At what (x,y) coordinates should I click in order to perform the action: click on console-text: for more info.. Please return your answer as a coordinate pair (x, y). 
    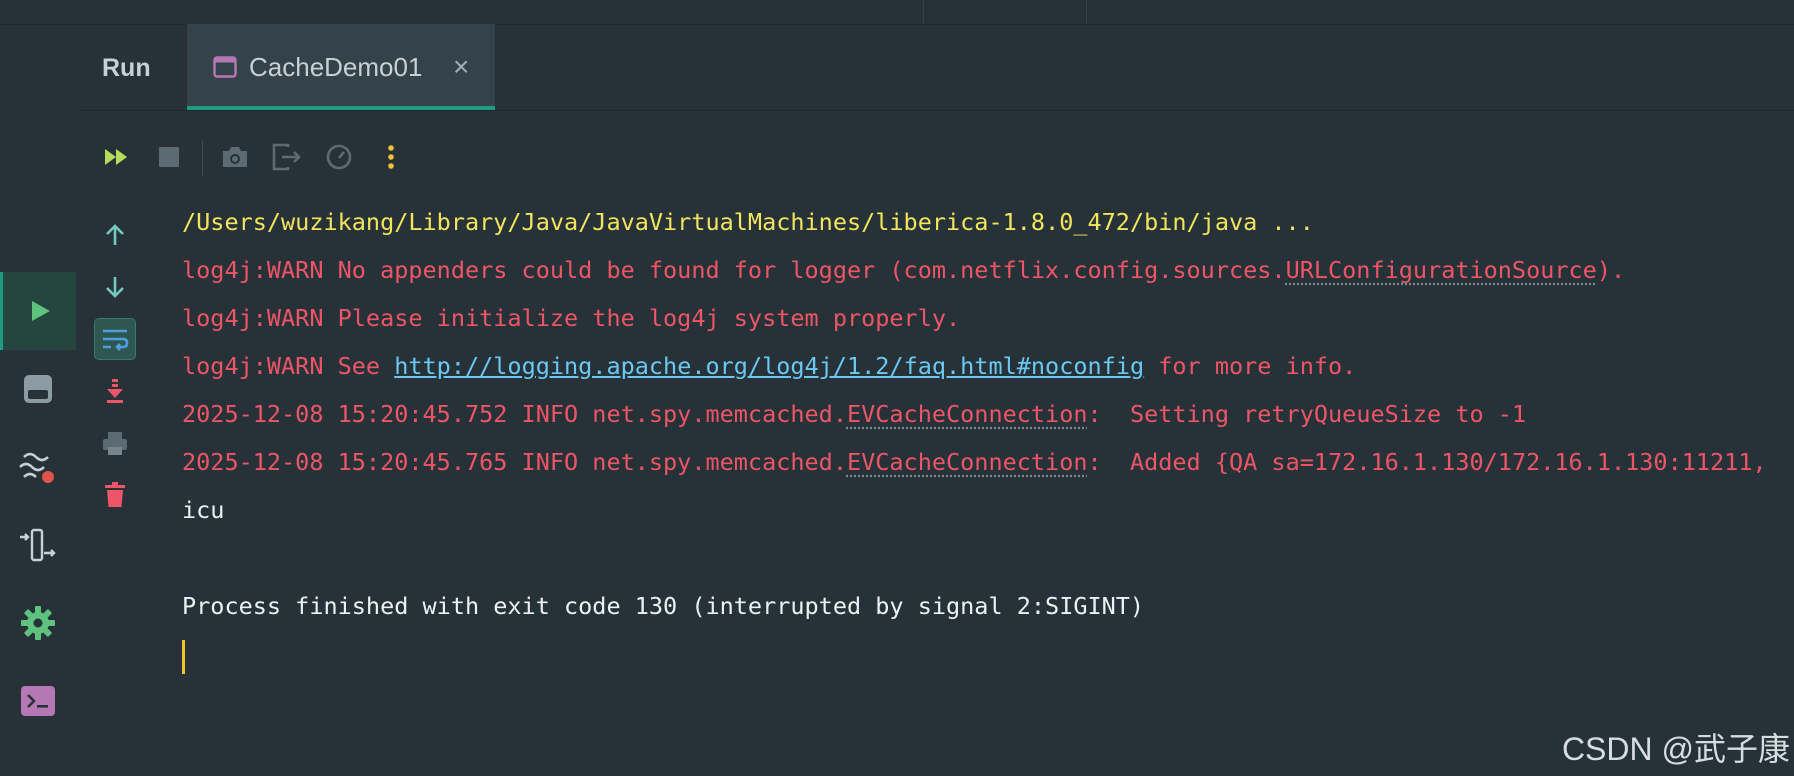
    Looking at the image, I should click on (1250, 366).